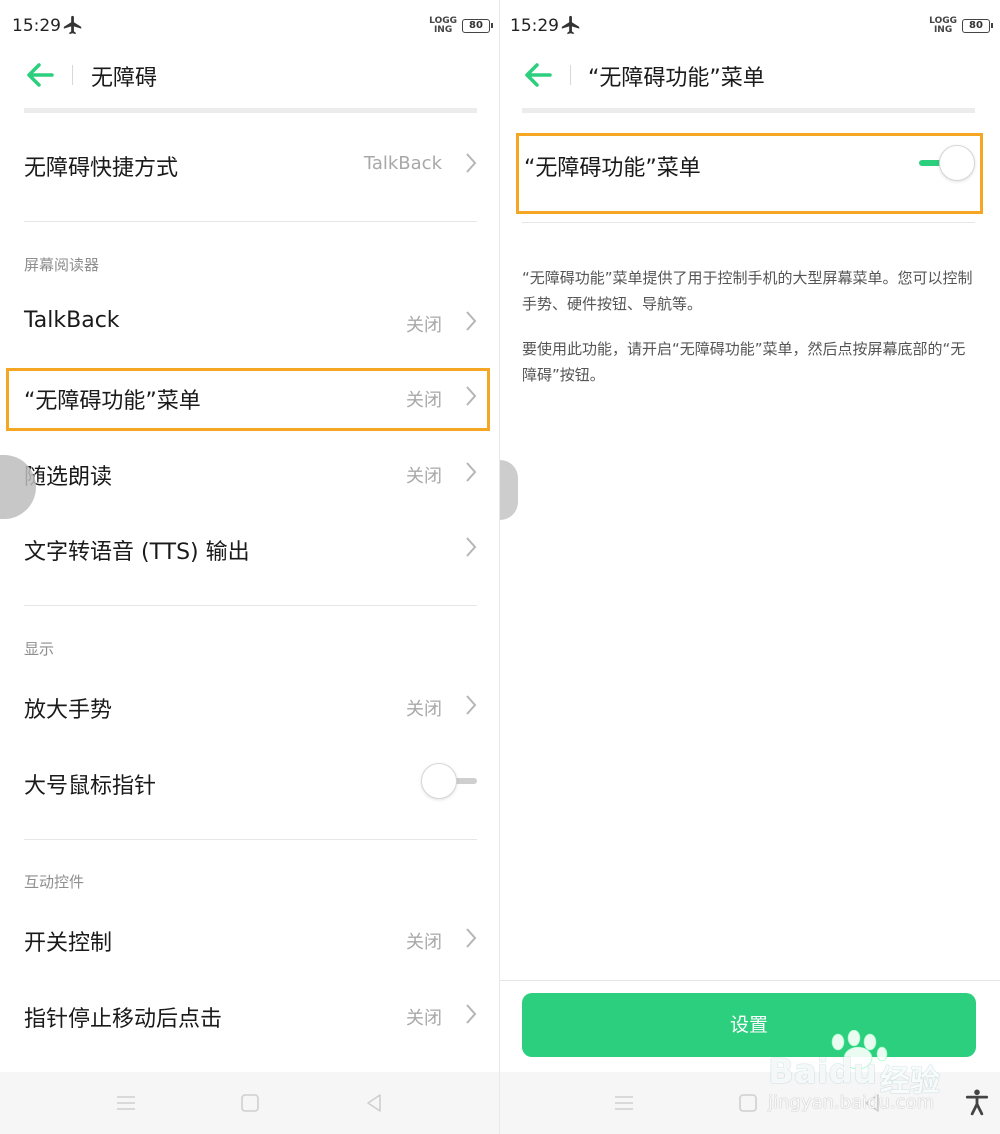 This screenshot has width=1000, height=1134. I want to click on accessibility-person-icon, so click(977, 1102).